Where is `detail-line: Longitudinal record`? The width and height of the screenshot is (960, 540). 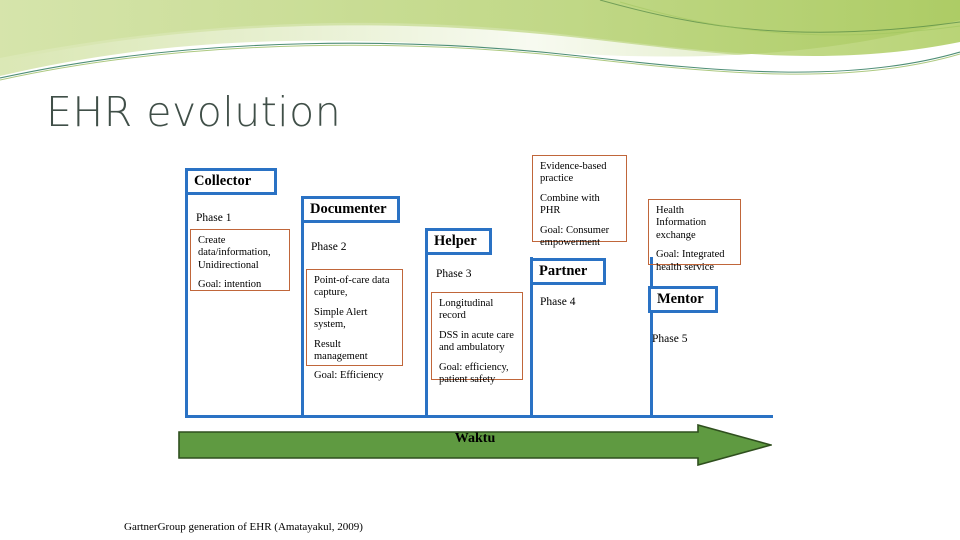
detail-line: Longitudinal record is located at coordinates (466, 310).